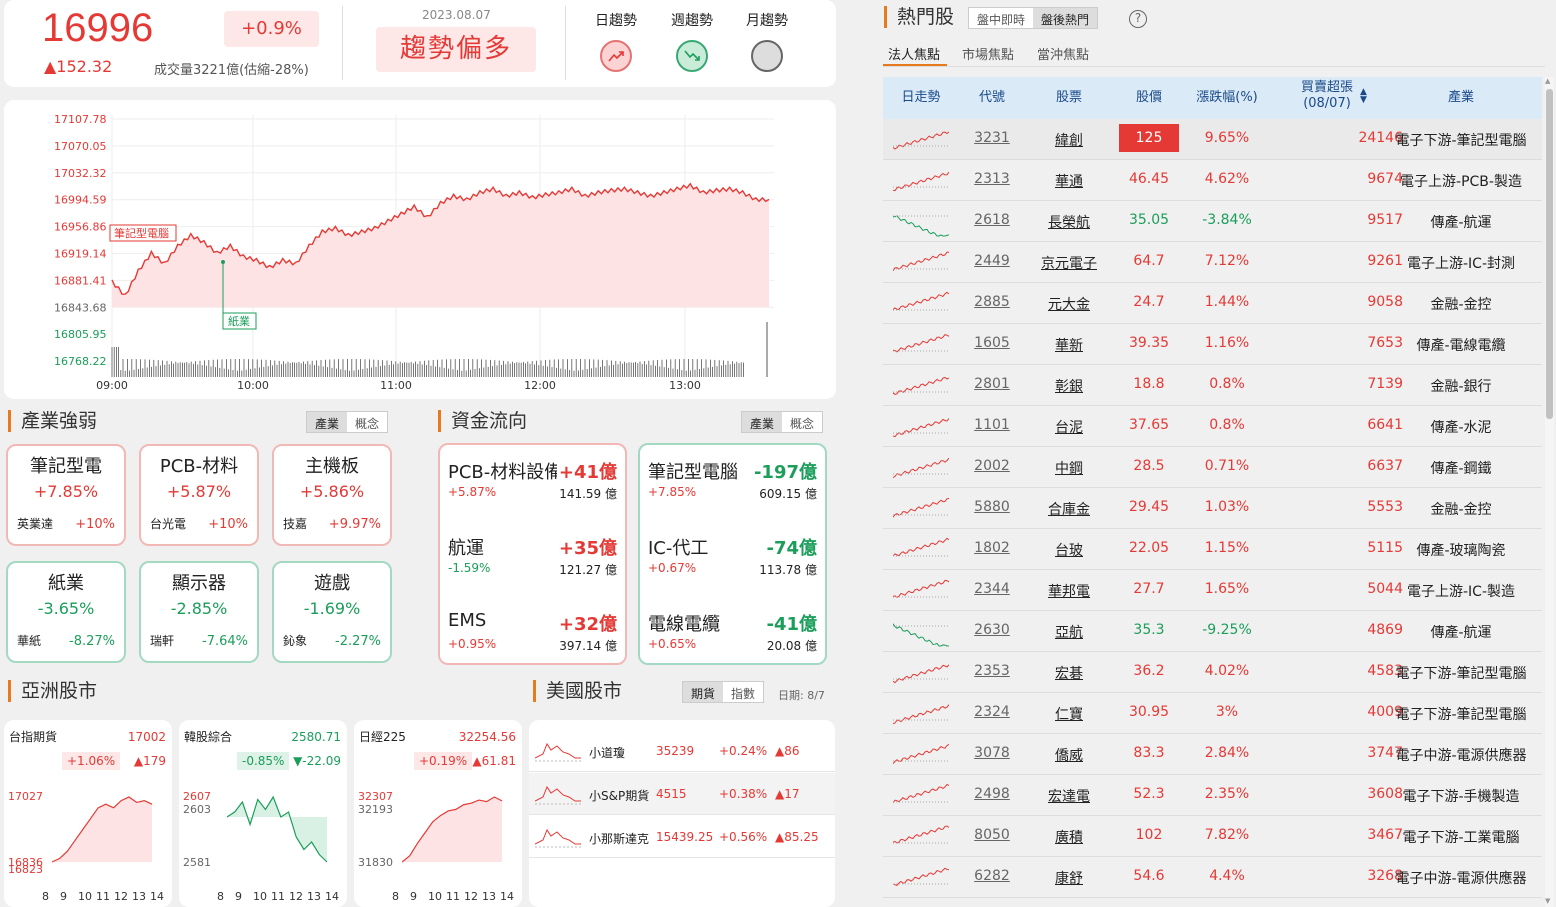 Image resolution: width=1556 pixels, height=907 pixels. What do you see at coordinates (199, 495) in the screenshot?
I see `industry-box: PCB-材料 +5.87% 台光電 +10%` at bounding box center [199, 495].